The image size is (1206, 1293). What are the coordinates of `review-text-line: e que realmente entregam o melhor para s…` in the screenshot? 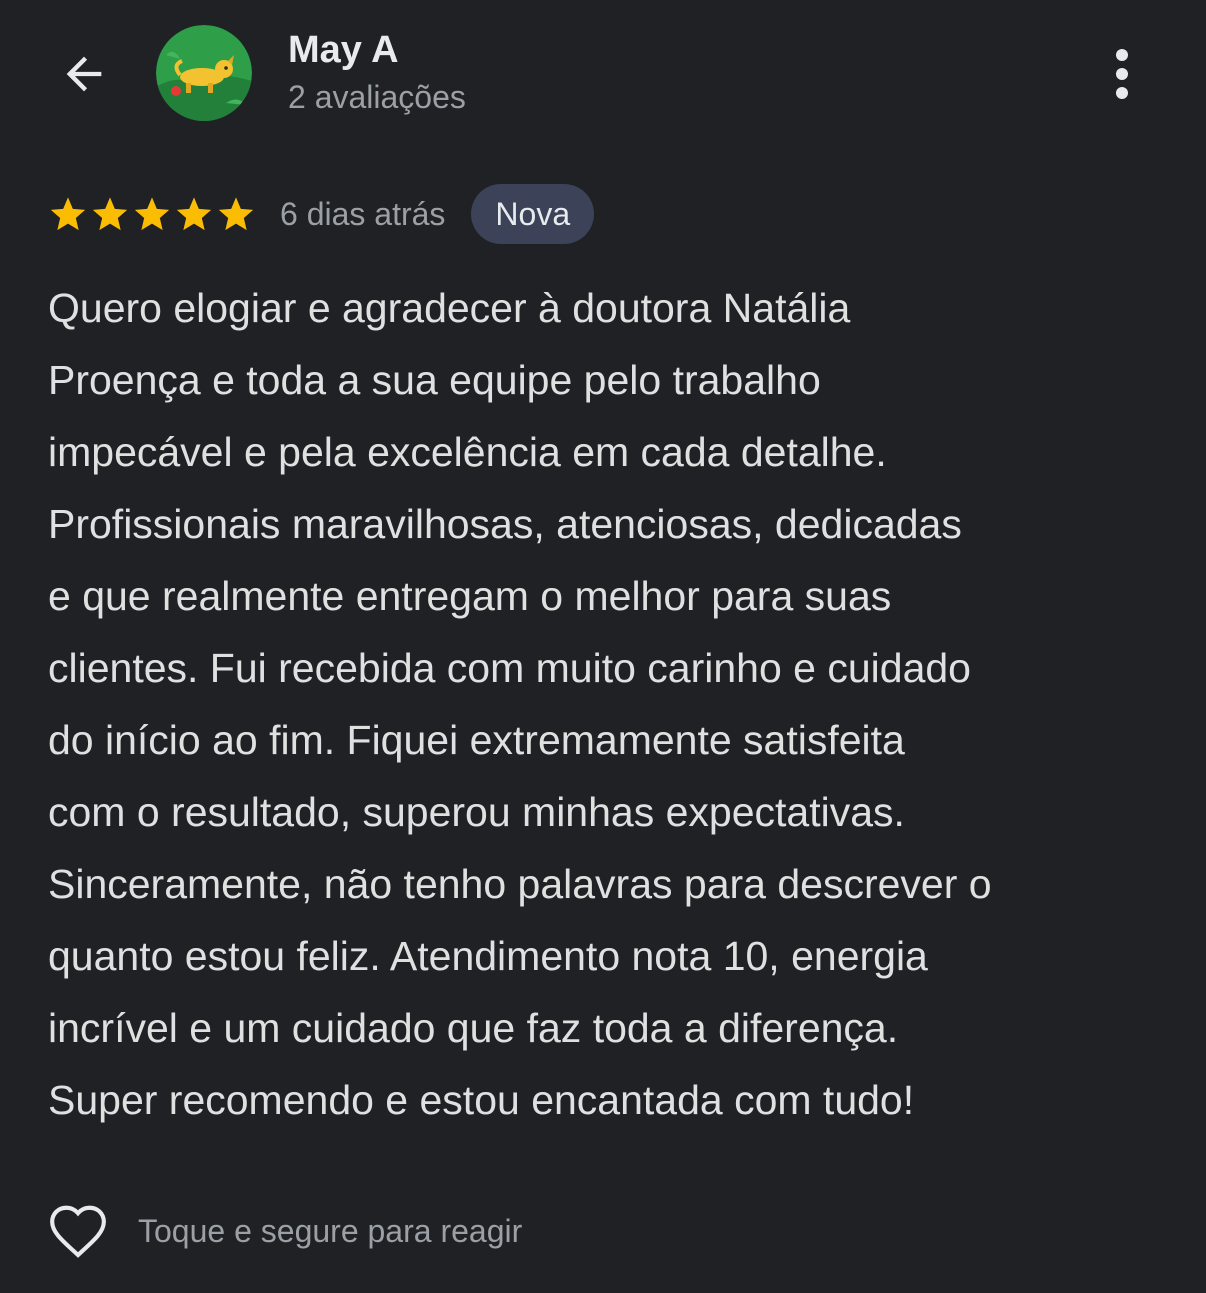 It's located at (470, 596).